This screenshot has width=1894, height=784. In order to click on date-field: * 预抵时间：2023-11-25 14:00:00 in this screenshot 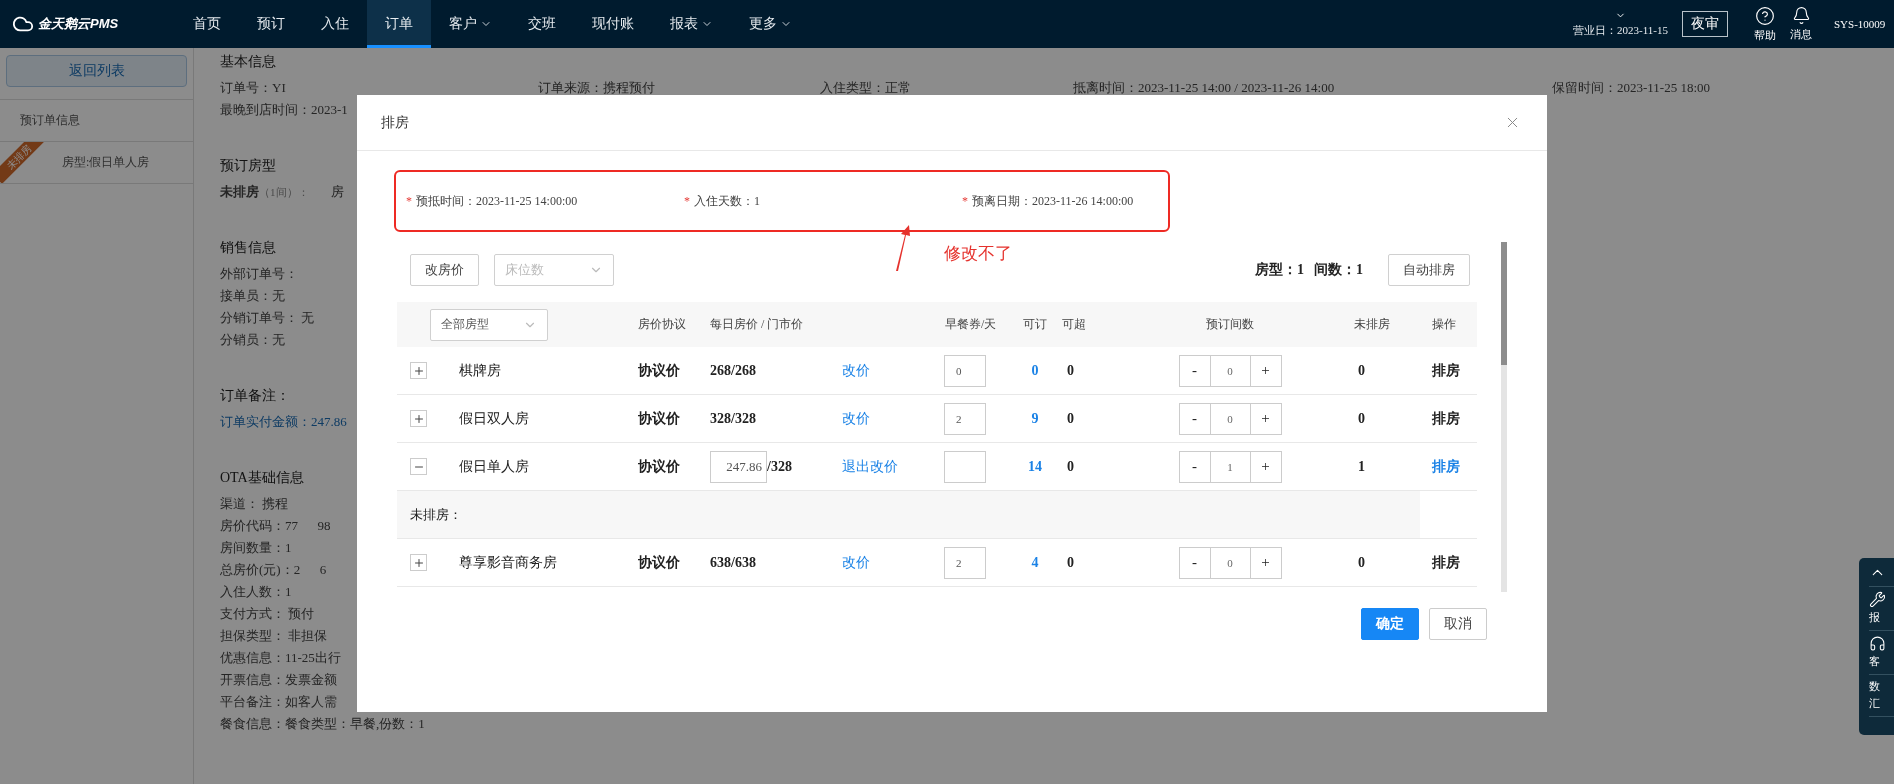, I will do `click(545, 201)`.